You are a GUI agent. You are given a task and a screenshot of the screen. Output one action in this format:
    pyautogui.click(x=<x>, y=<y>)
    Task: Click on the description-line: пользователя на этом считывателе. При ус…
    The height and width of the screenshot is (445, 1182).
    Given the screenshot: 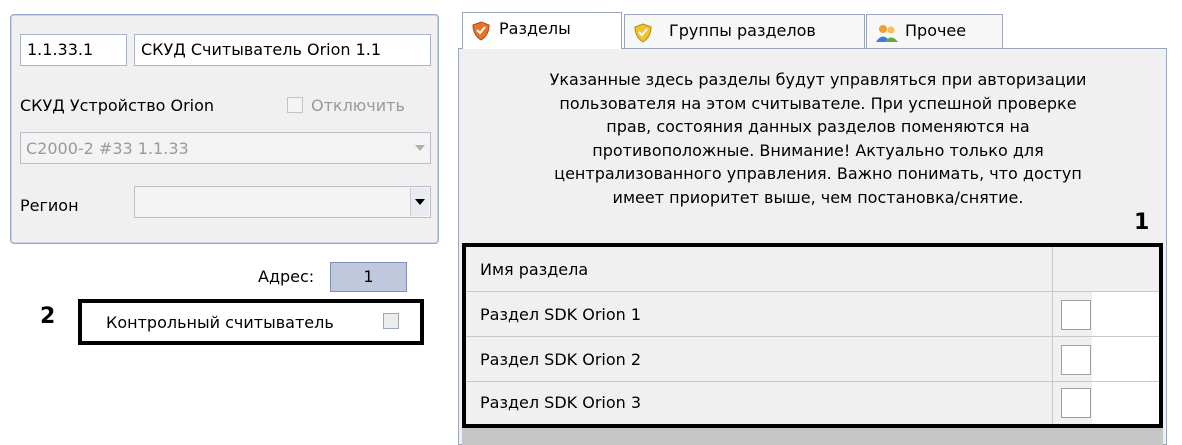 What is the action you would take?
    pyautogui.click(x=818, y=103)
    